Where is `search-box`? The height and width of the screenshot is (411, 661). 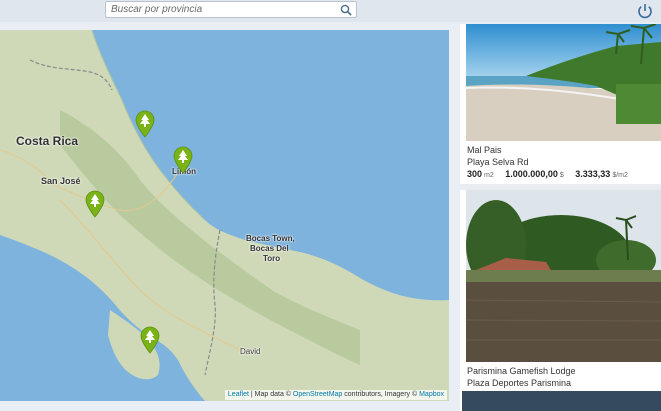
search-box is located at coordinates (231, 9).